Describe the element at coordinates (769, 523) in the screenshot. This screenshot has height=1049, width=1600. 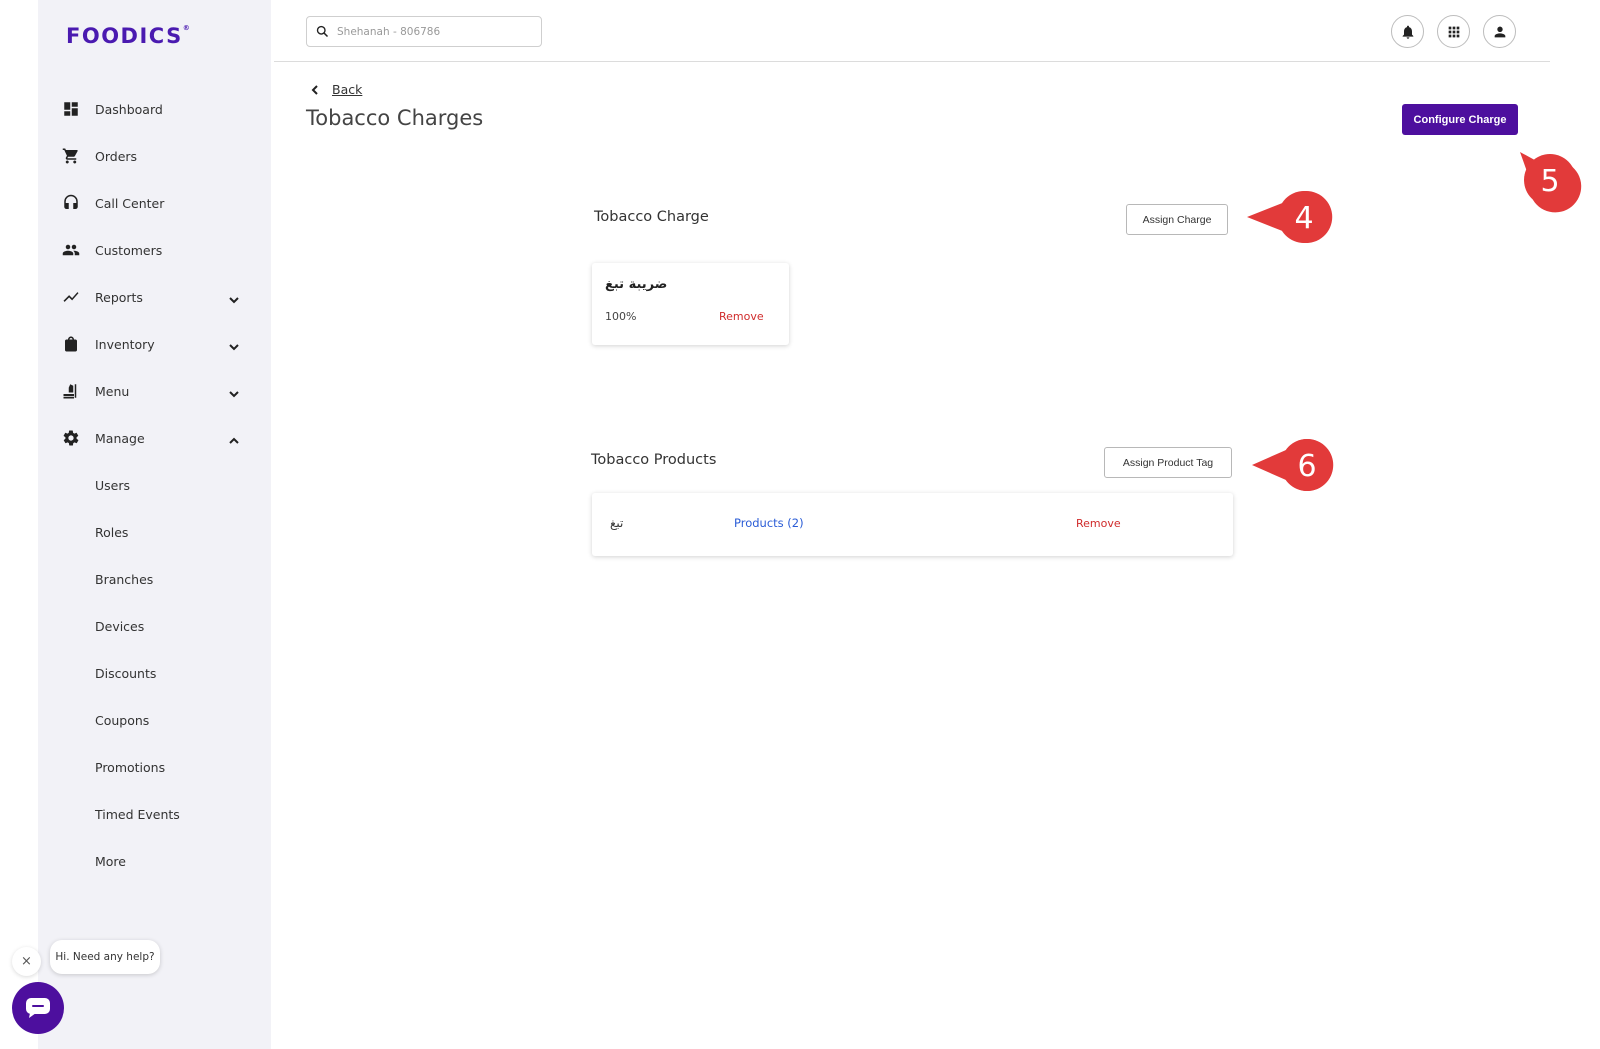
I see `products-link: Products (2)` at that location.